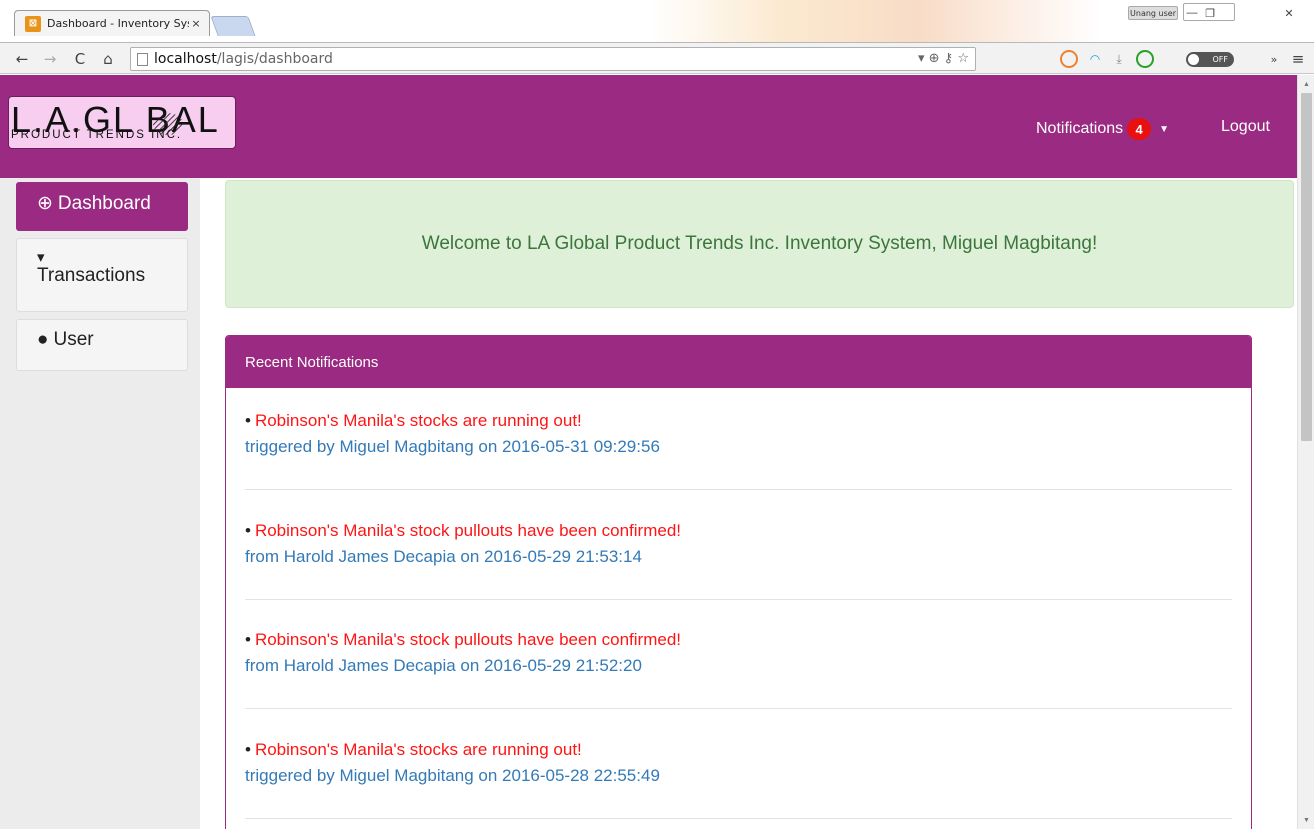  What do you see at coordinates (1153, 13) in the screenshot?
I see `profile-badge: Unang user` at bounding box center [1153, 13].